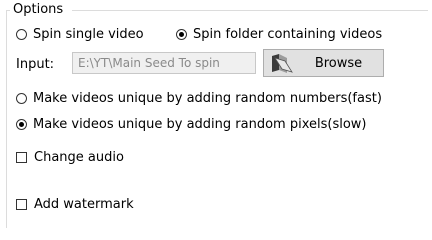 The height and width of the screenshot is (240, 432). What do you see at coordinates (6, 119) in the screenshot?
I see `groupbox-border-left` at bounding box center [6, 119].